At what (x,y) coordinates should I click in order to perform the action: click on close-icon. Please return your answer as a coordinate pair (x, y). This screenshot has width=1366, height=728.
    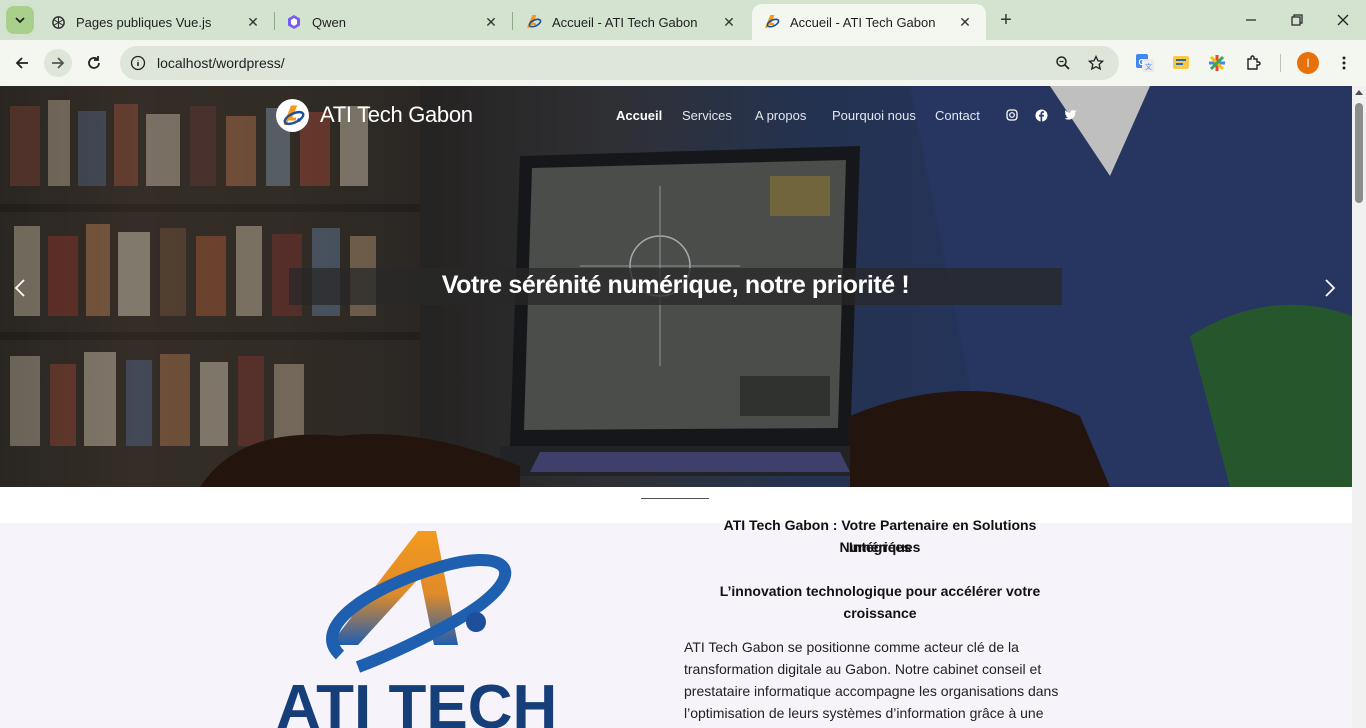
    Looking at the image, I should click on (1343, 20).